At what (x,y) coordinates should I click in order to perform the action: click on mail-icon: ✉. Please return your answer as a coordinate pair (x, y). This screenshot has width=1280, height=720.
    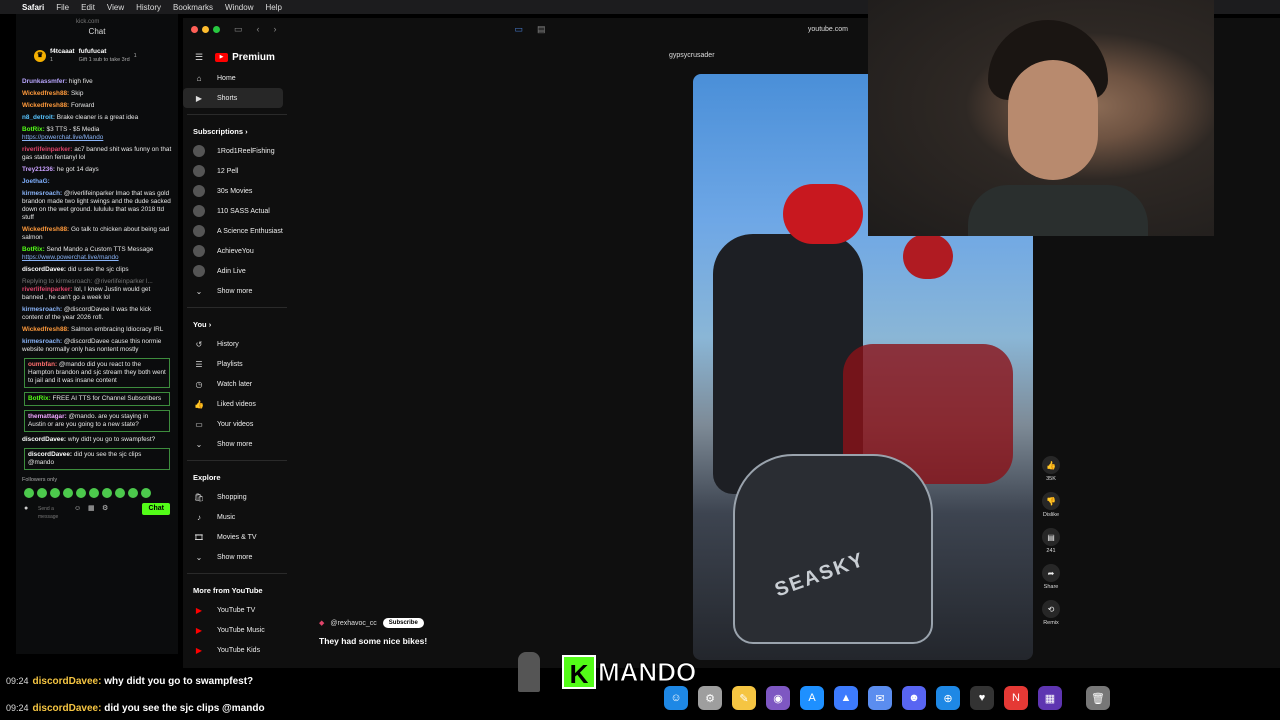
    Looking at the image, I should click on (880, 698).